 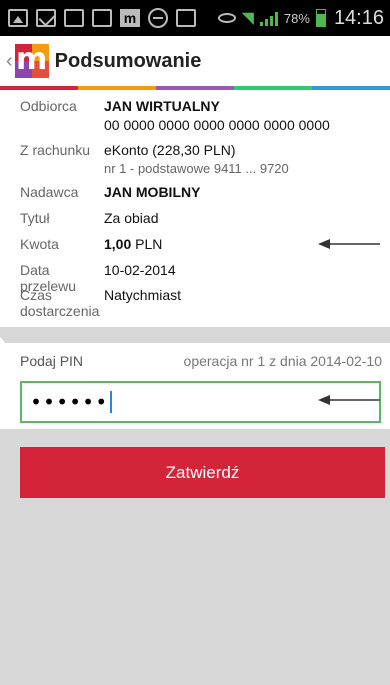 I want to click on text-cursor, so click(x=111, y=402).